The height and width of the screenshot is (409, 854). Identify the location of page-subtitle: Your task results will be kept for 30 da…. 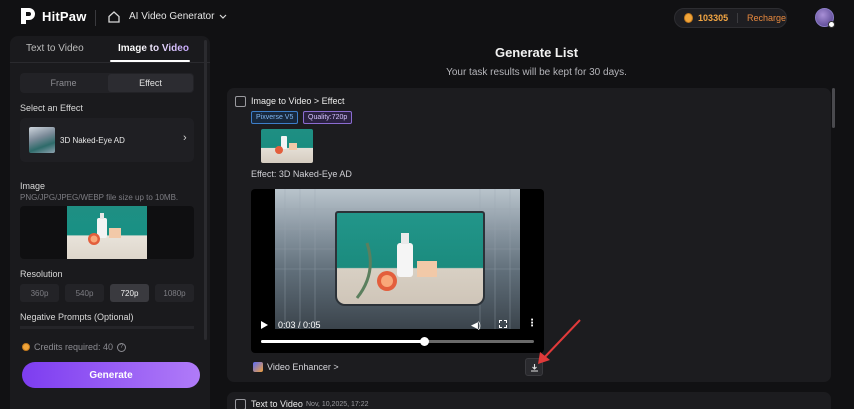
(536, 72).